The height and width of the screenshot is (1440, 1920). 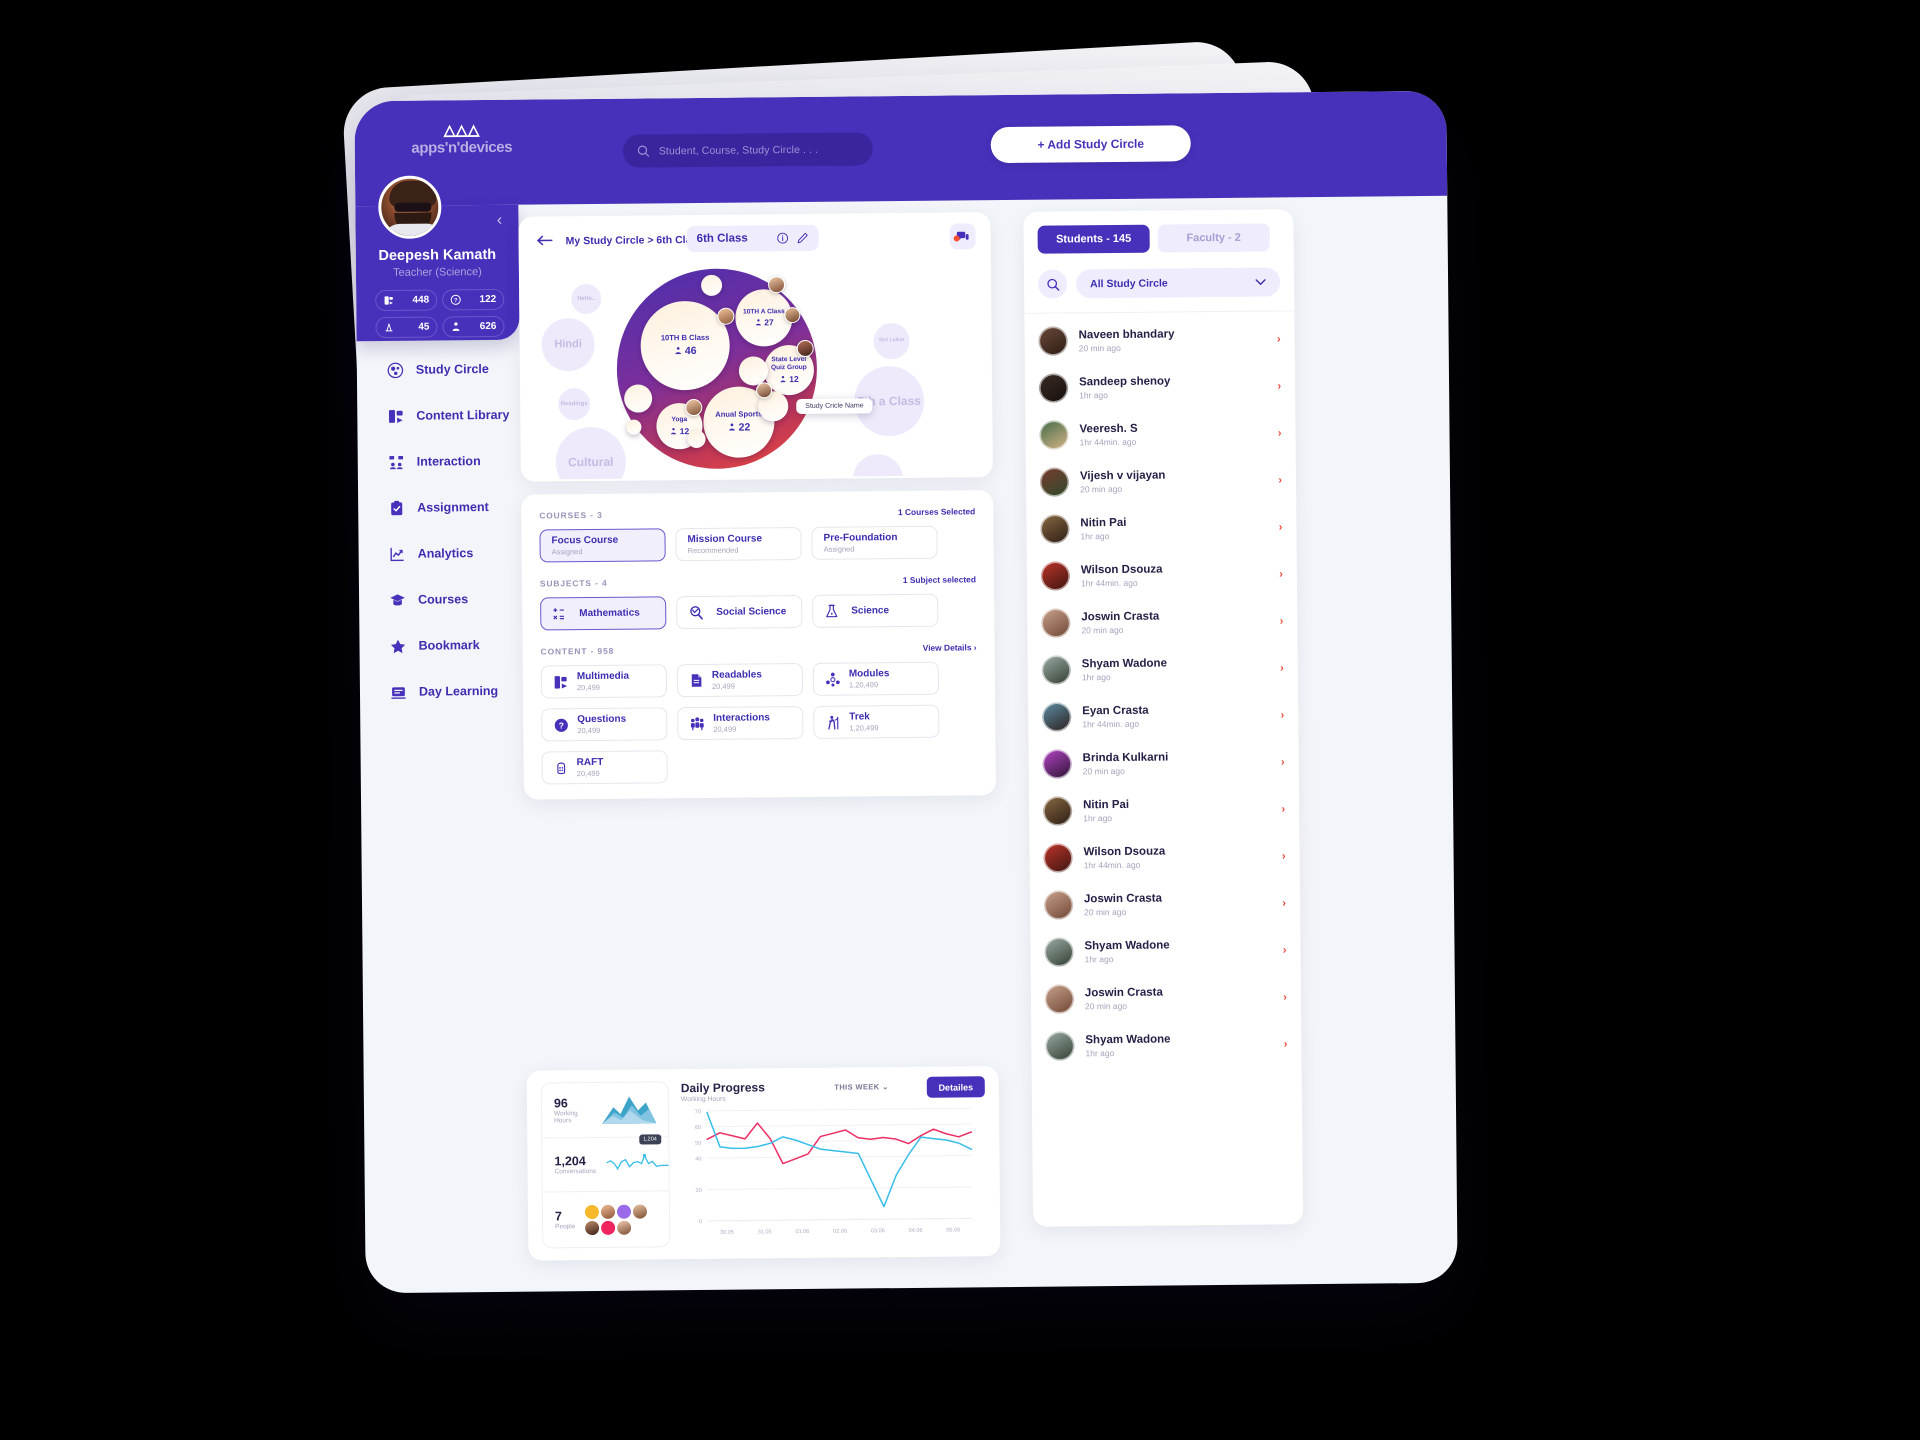 What do you see at coordinates (499, 221) in the screenshot?
I see `collapse-sidebar-icon: ‹` at bounding box center [499, 221].